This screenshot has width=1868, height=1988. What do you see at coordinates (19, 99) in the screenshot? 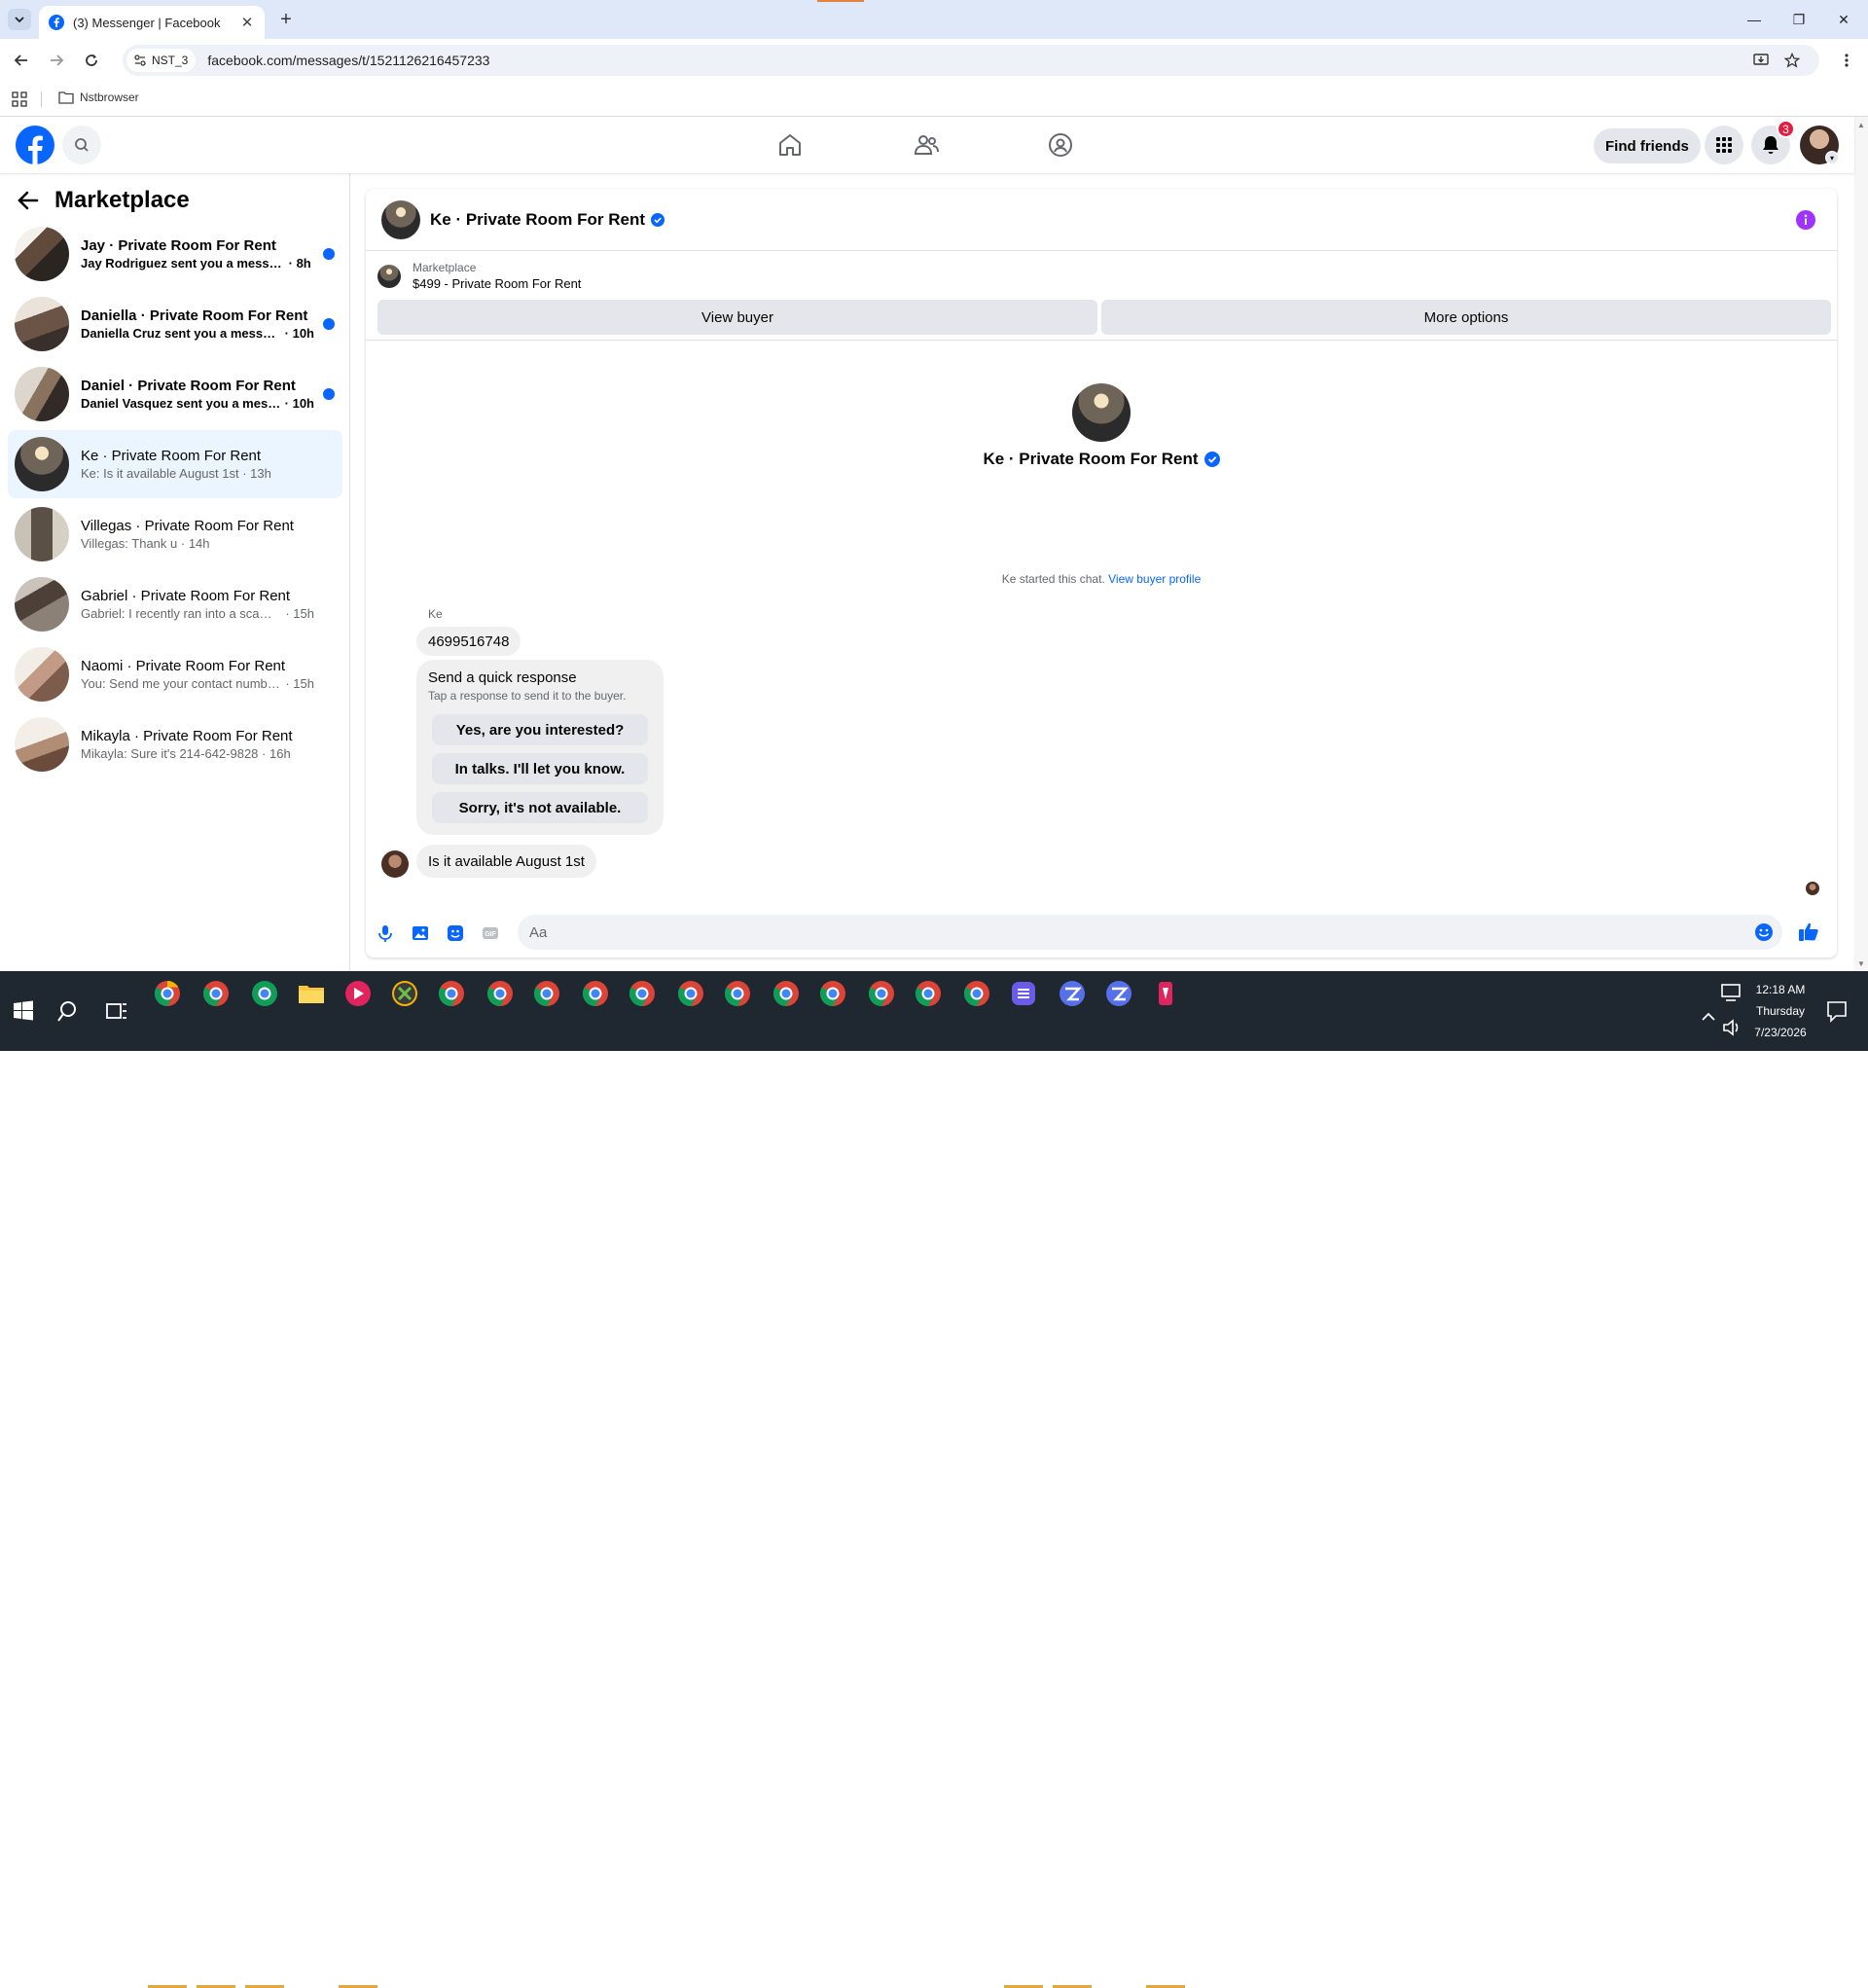
I see `apps-grid-icon` at bounding box center [19, 99].